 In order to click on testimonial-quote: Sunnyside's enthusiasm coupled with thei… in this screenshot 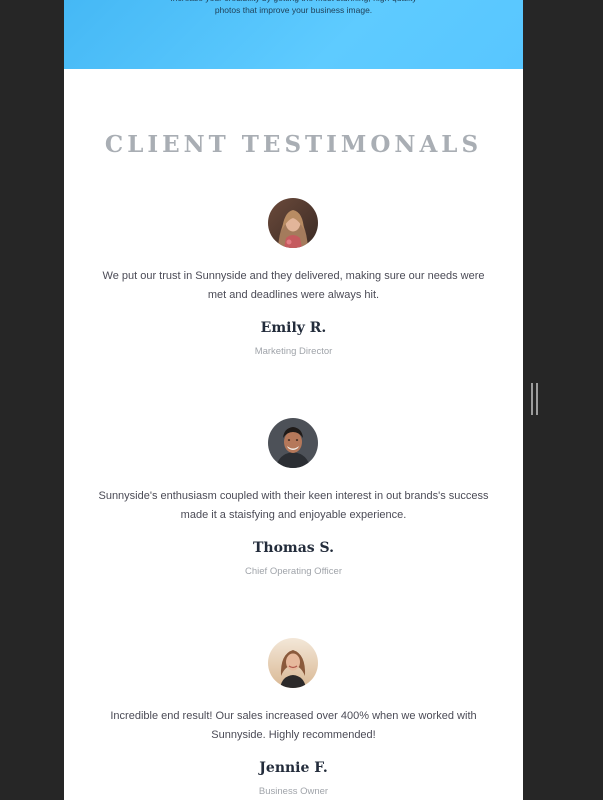, I will do `click(293, 505)`.